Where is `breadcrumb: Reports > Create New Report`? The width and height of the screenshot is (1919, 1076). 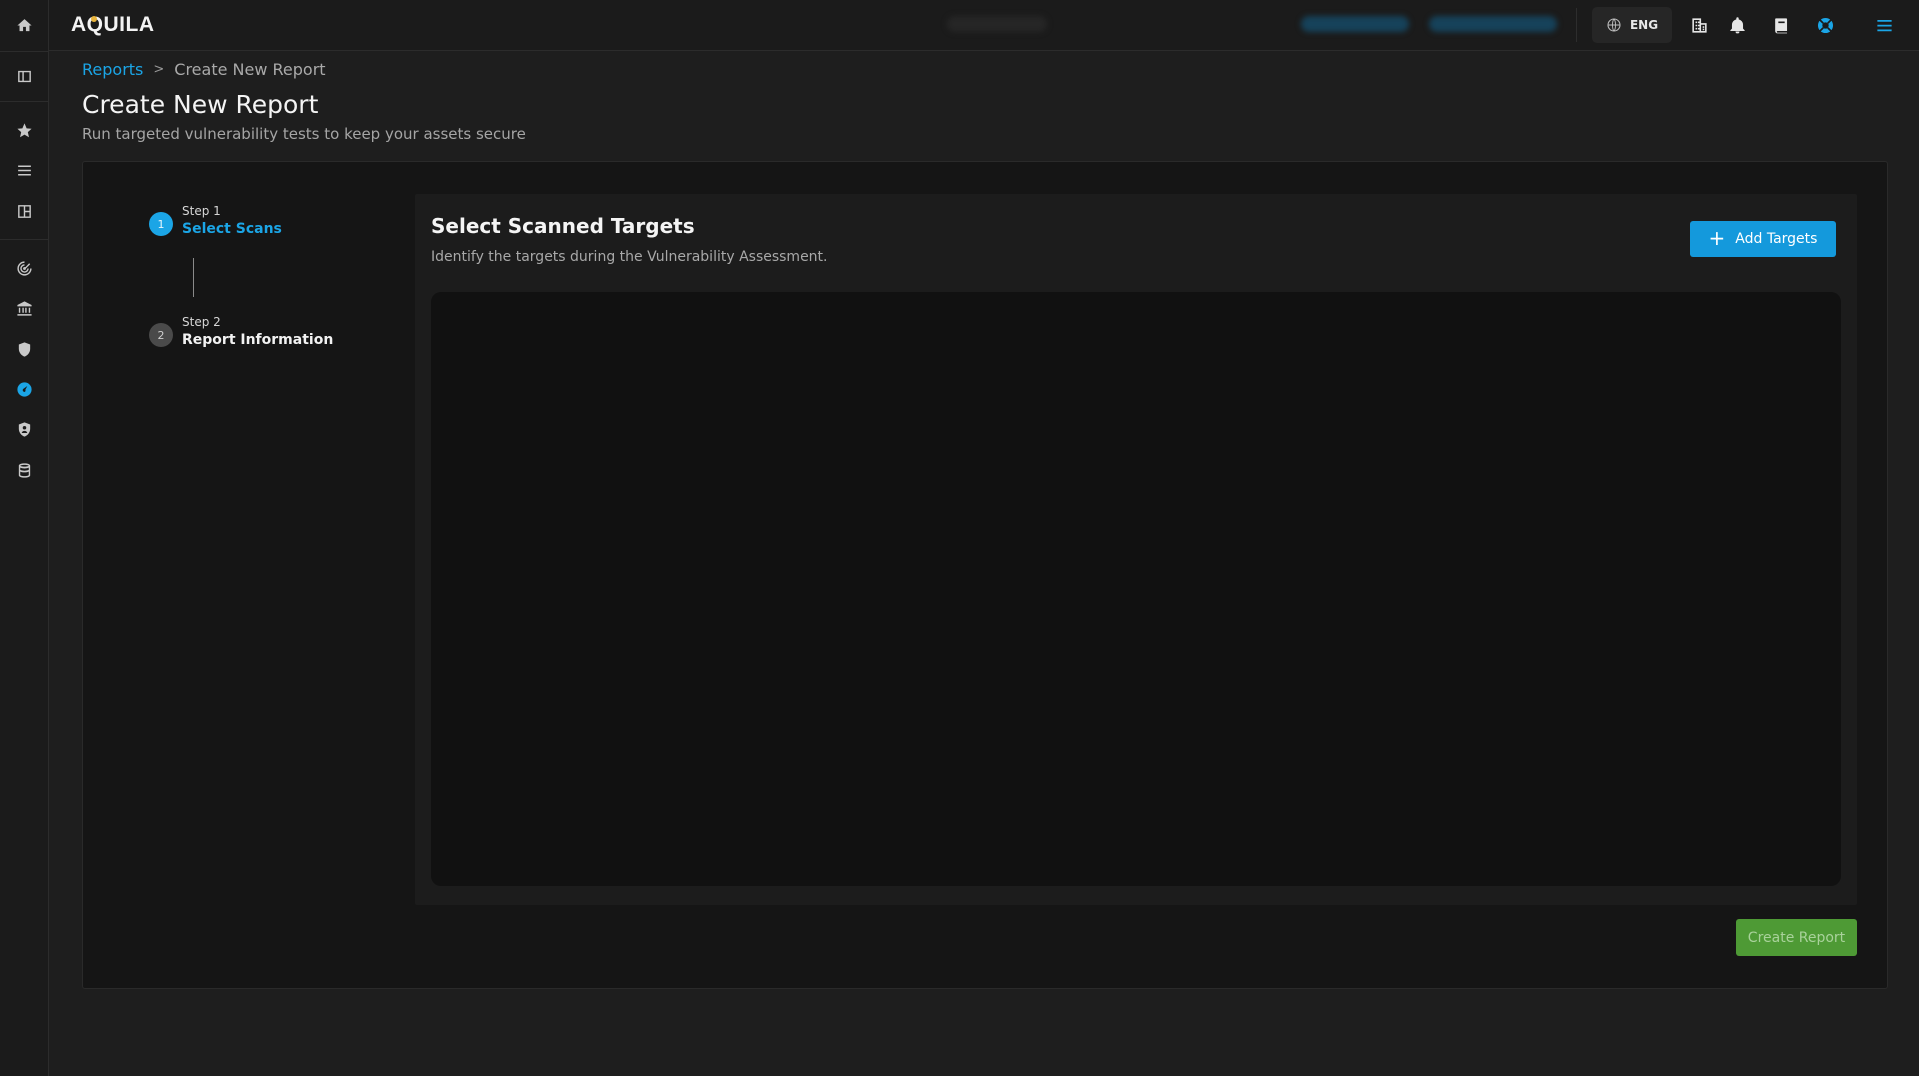 breadcrumb: Reports > Create New Report is located at coordinates (204, 69).